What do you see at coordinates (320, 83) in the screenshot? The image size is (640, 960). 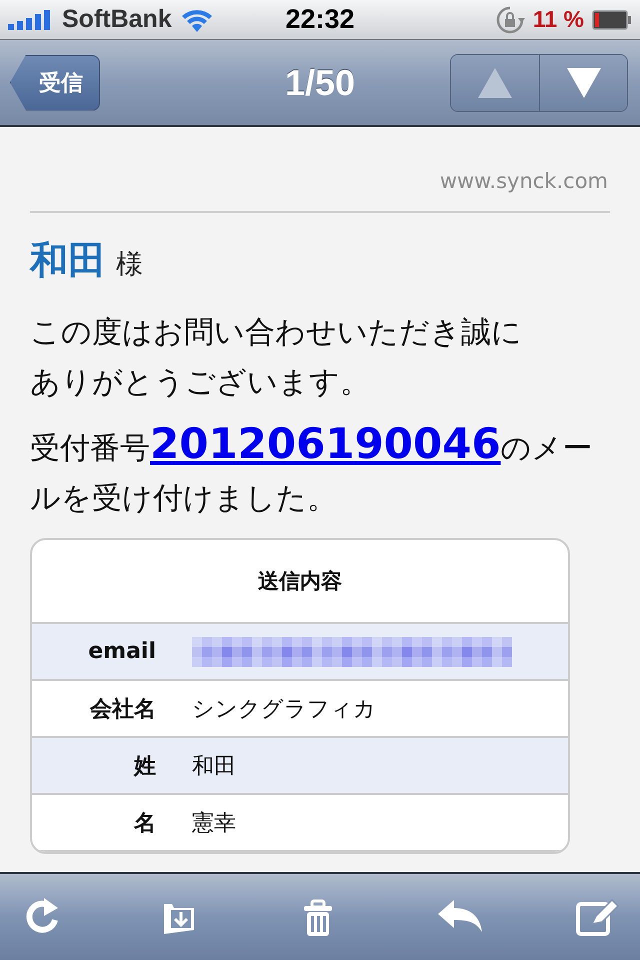 I see `message-counter: 1/50` at bounding box center [320, 83].